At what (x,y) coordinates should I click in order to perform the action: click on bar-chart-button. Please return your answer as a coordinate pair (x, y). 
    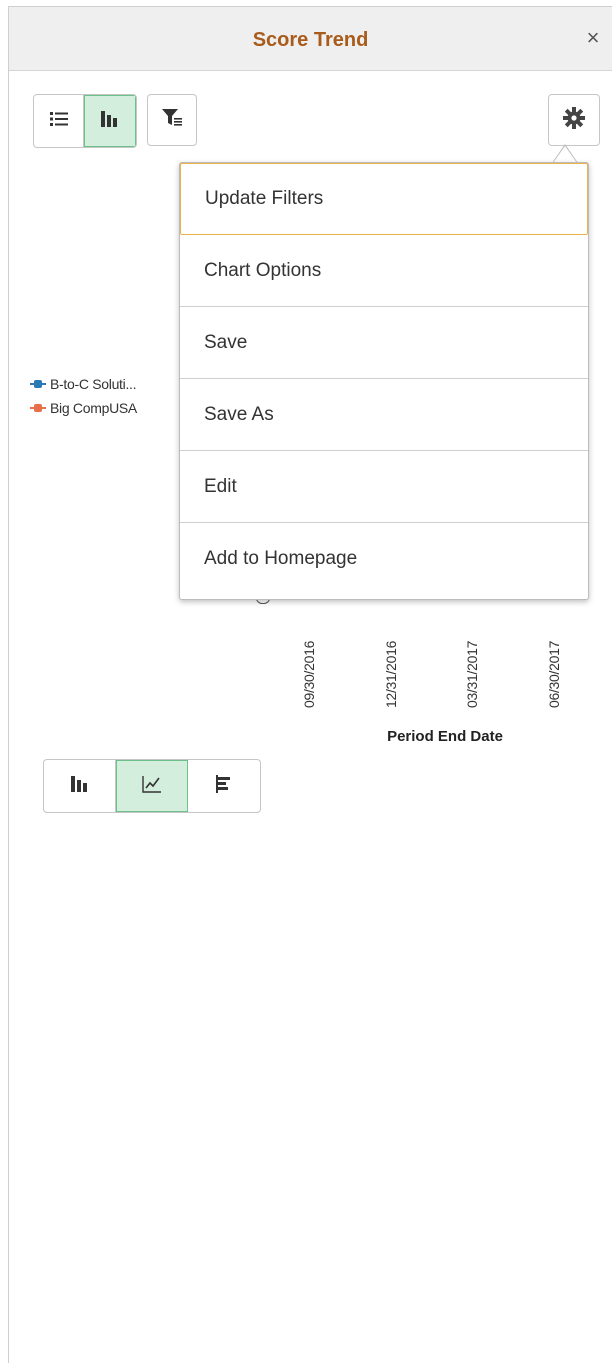
    Looking at the image, I should click on (80, 786).